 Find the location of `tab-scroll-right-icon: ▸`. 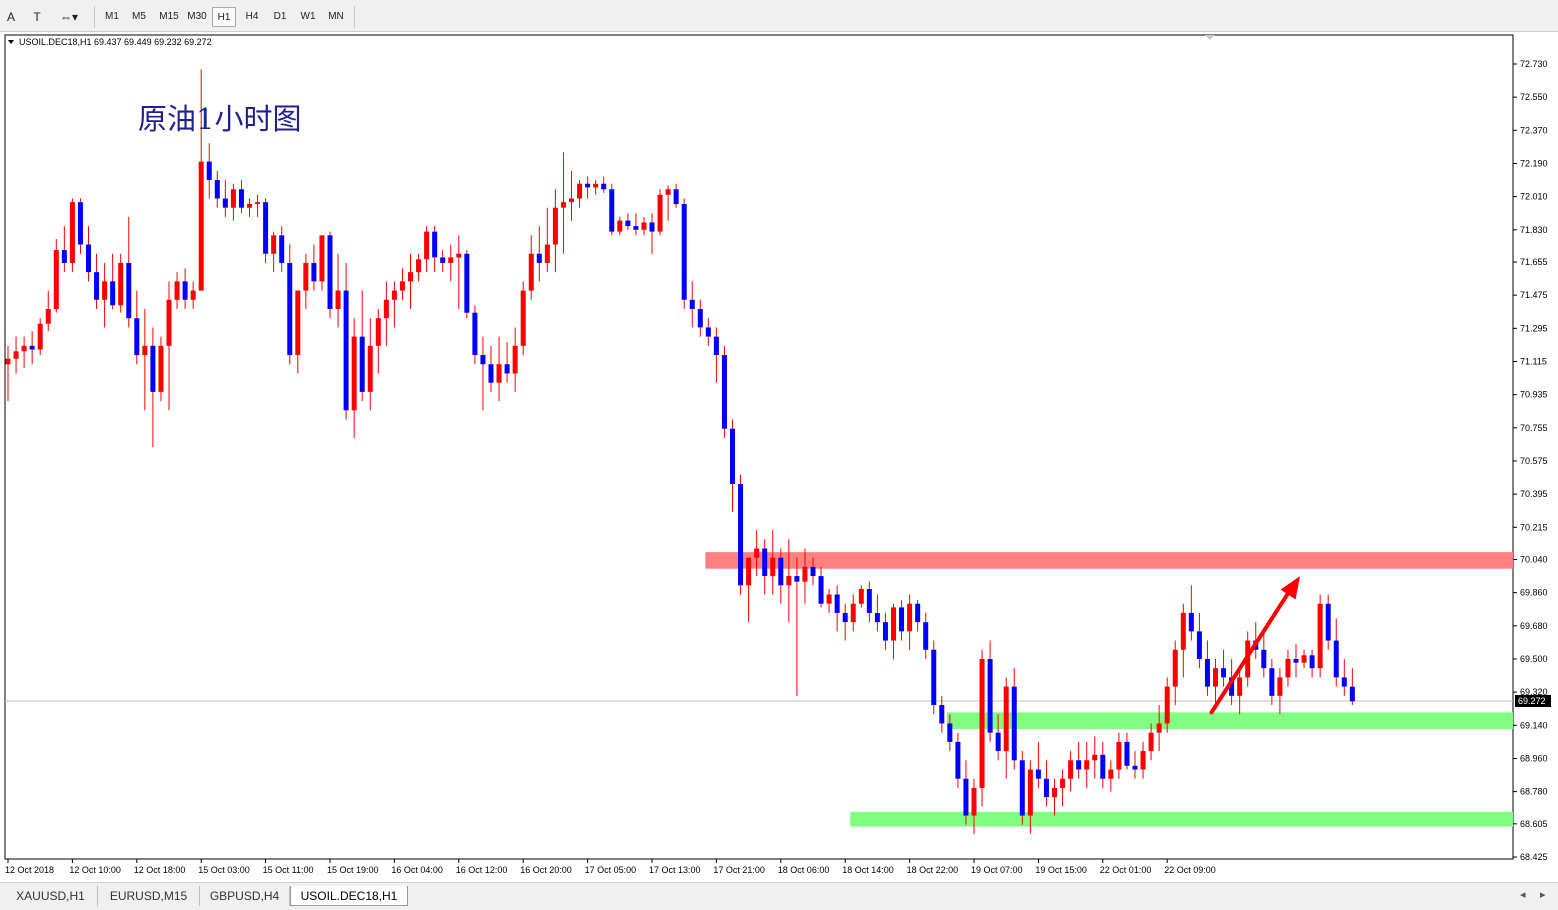

tab-scroll-right-icon: ▸ is located at coordinates (1543, 894).